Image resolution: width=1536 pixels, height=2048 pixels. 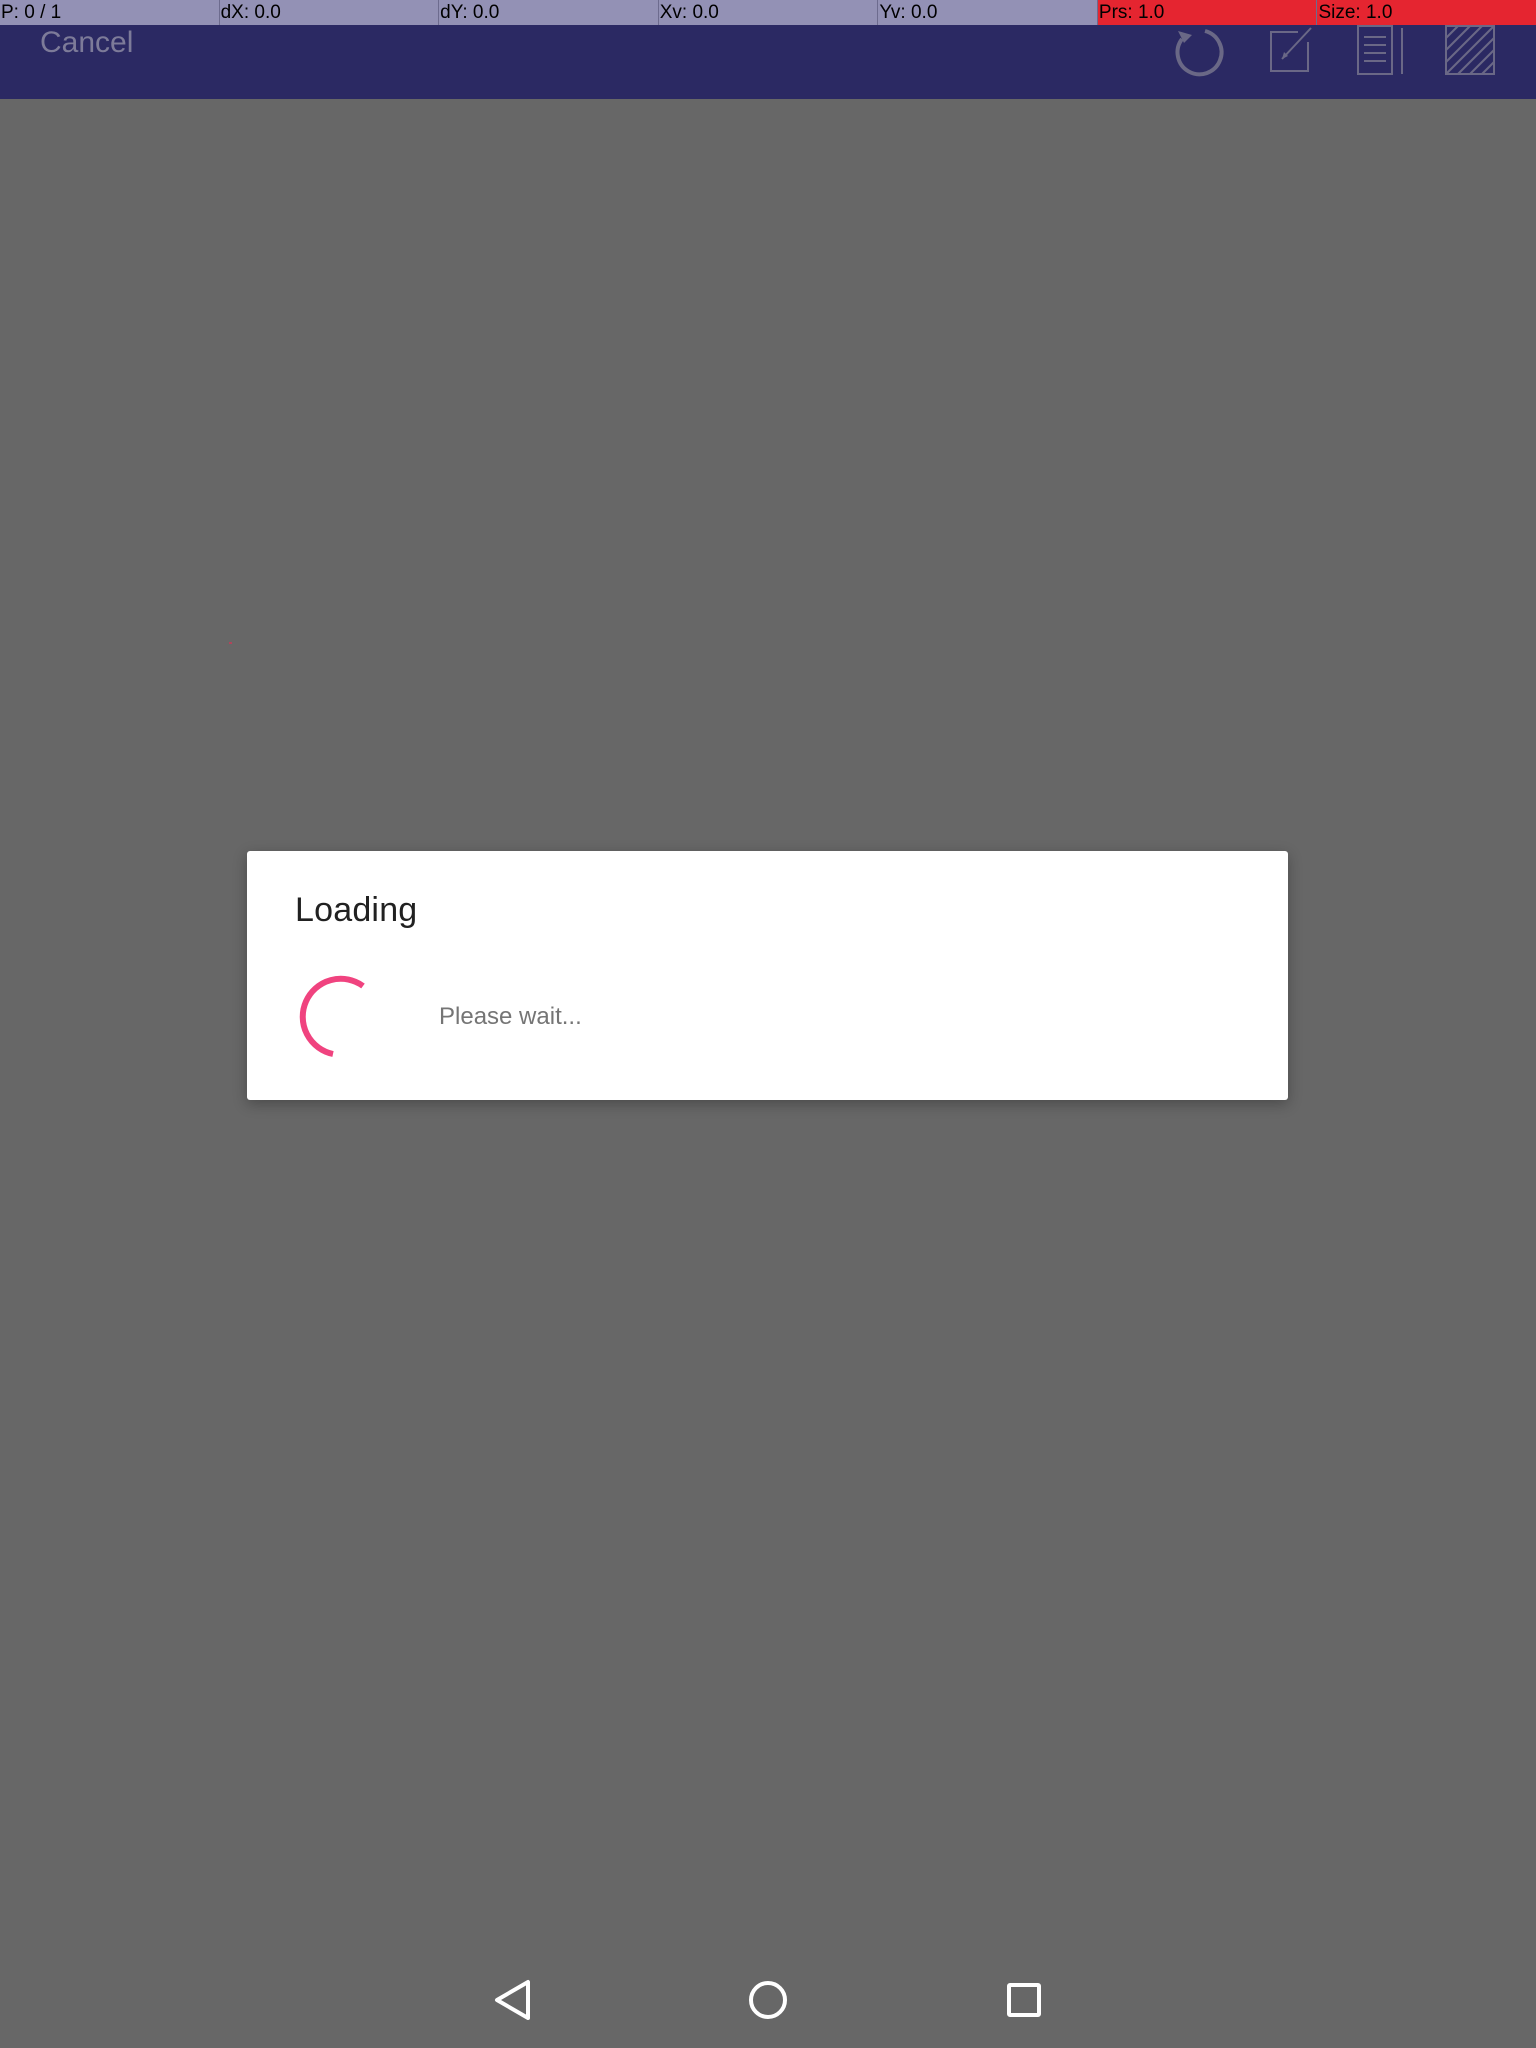 What do you see at coordinates (1292, 49) in the screenshot?
I see `edit-icon` at bounding box center [1292, 49].